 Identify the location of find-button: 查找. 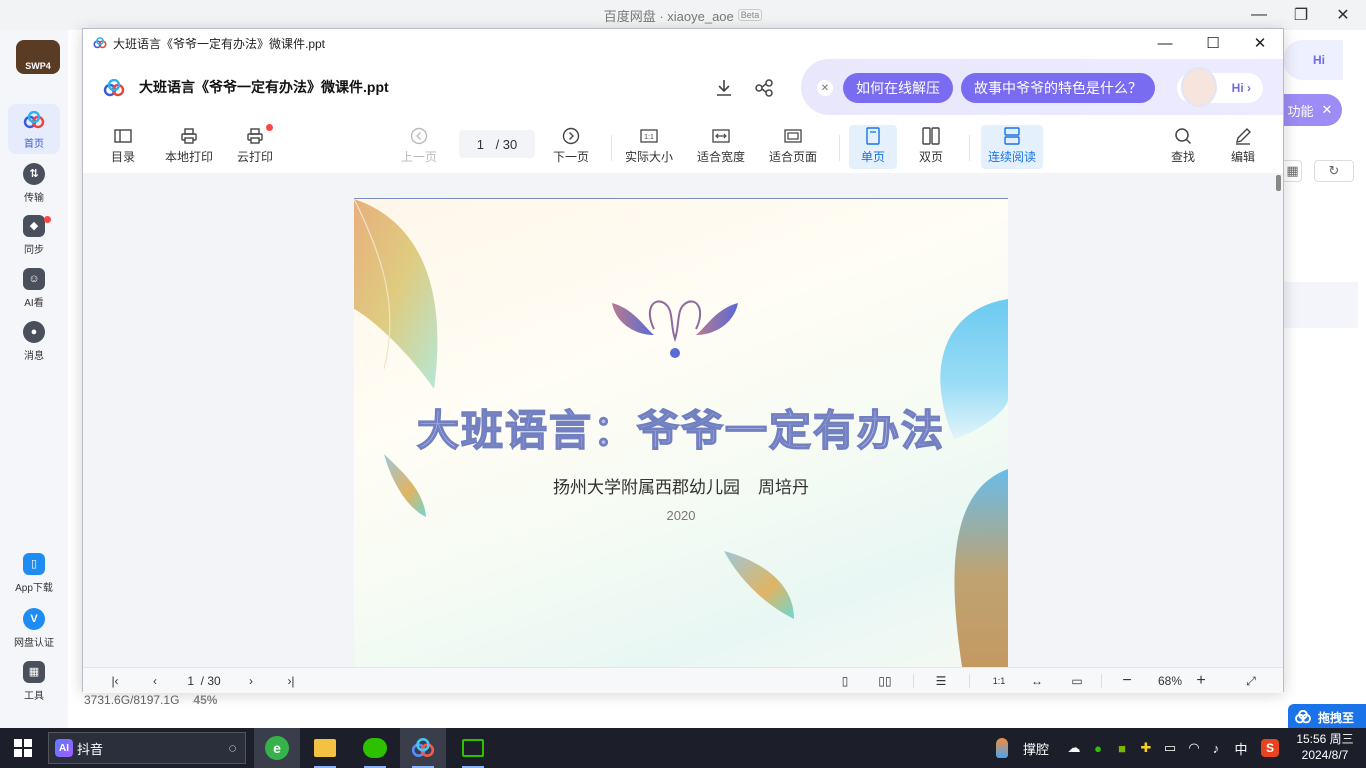
(1183, 147).